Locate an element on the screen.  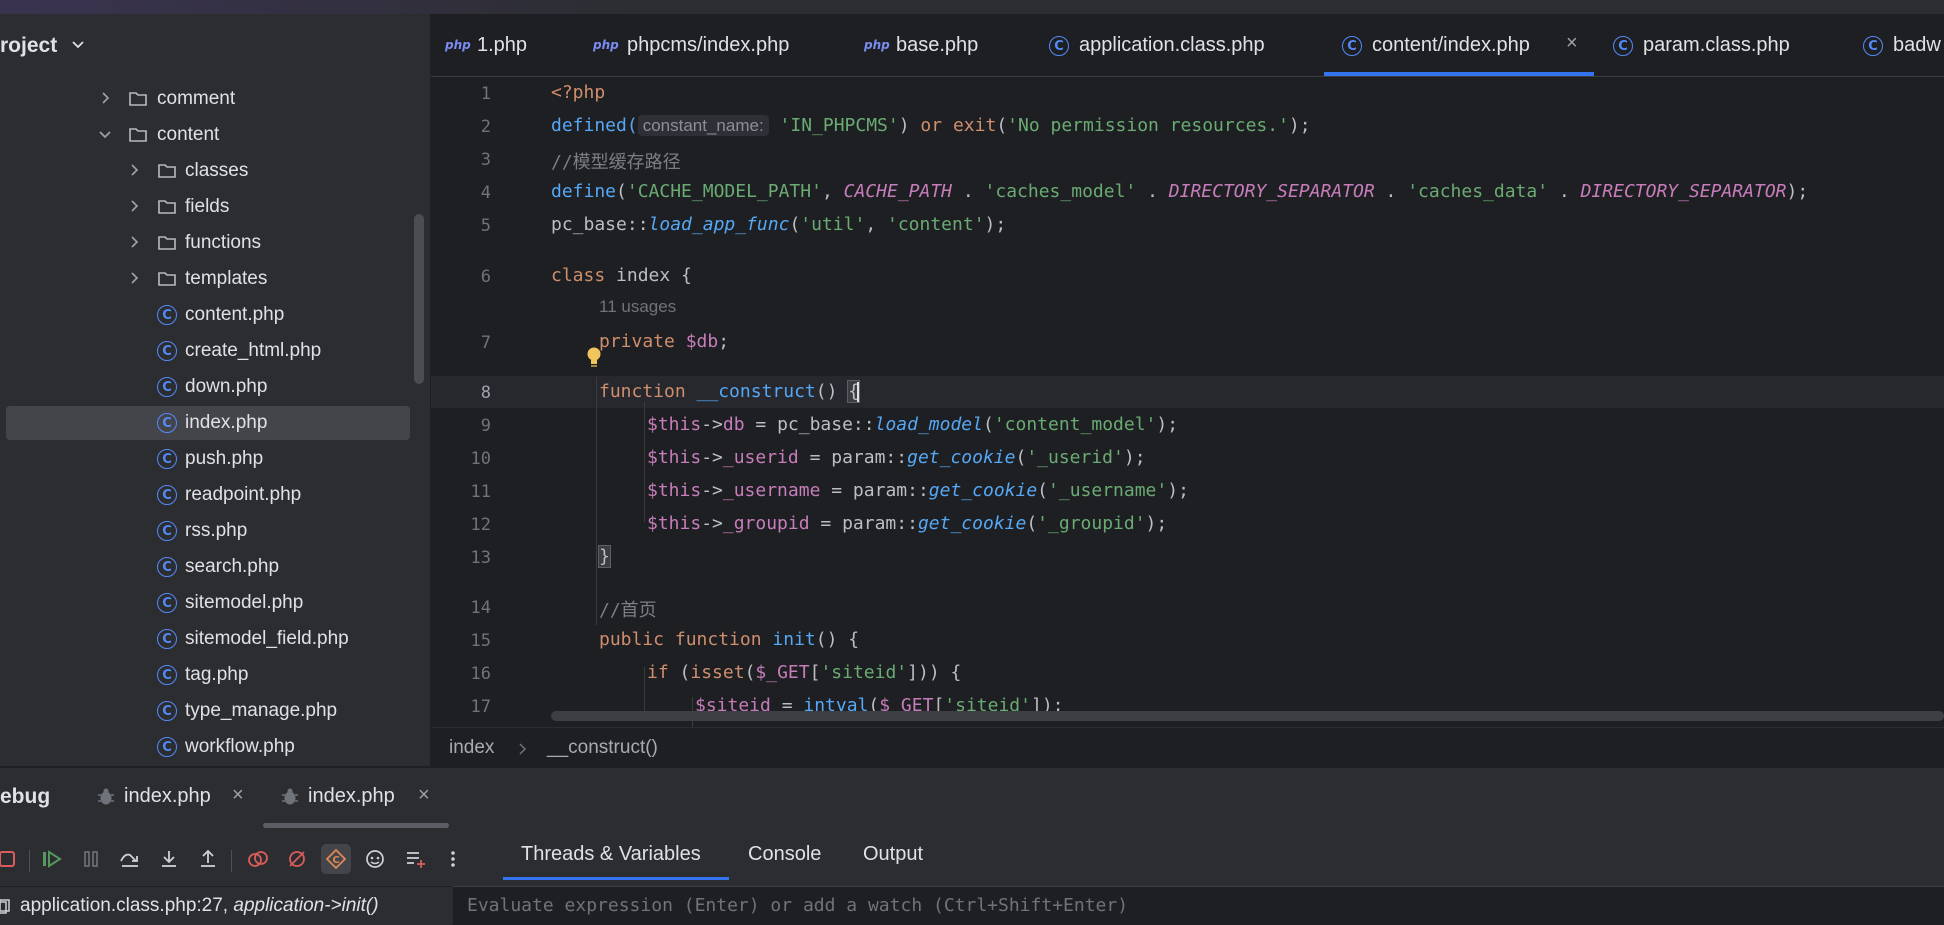
breadcrumb-item-class: index is located at coordinates (471, 748).